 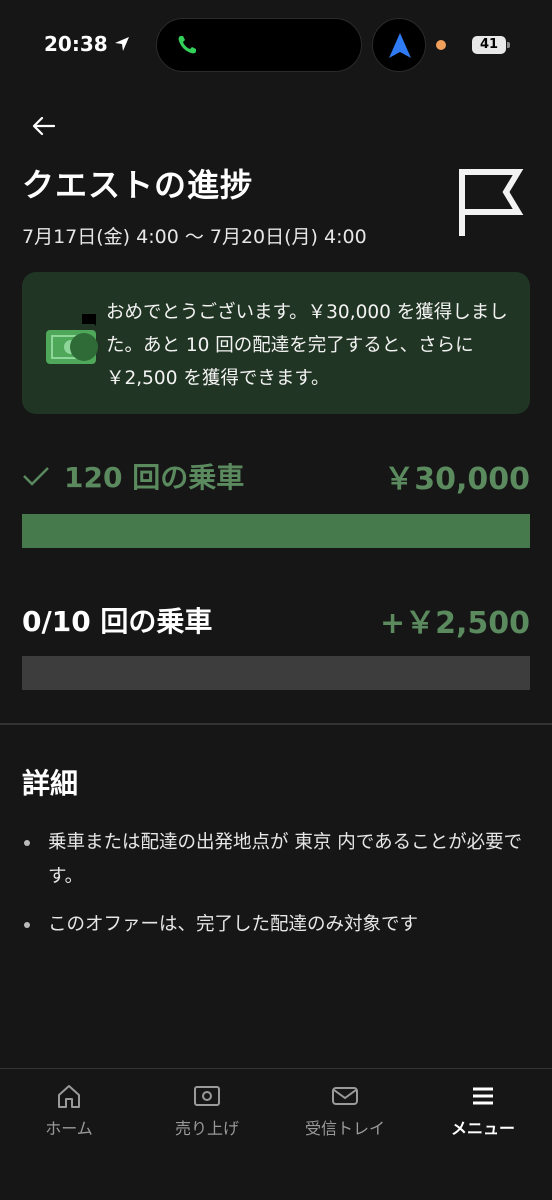 What do you see at coordinates (277, 925) in the screenshot?
I see `list-item: このオファーは、完了した配達のみ対象です` at bounding box center [277, 925].